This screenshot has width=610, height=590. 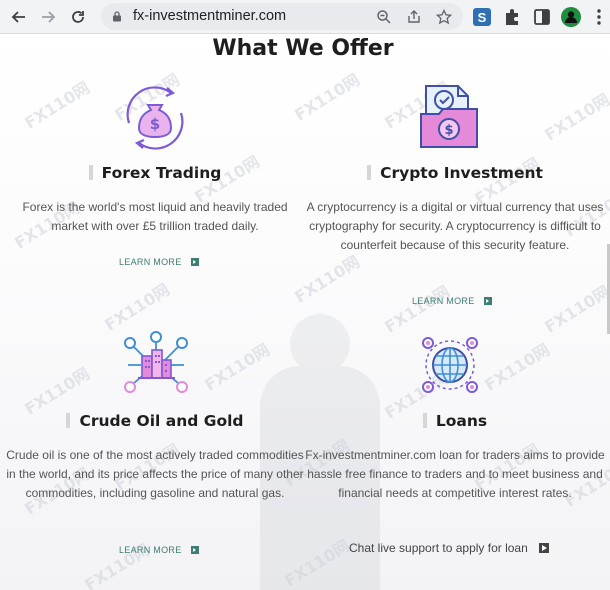 I want to click on watermark: FX110网, so click(x=137, y=307).